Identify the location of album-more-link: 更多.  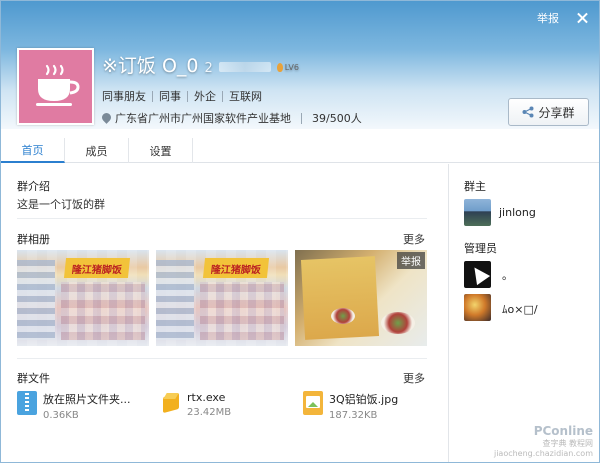
(414, 239).